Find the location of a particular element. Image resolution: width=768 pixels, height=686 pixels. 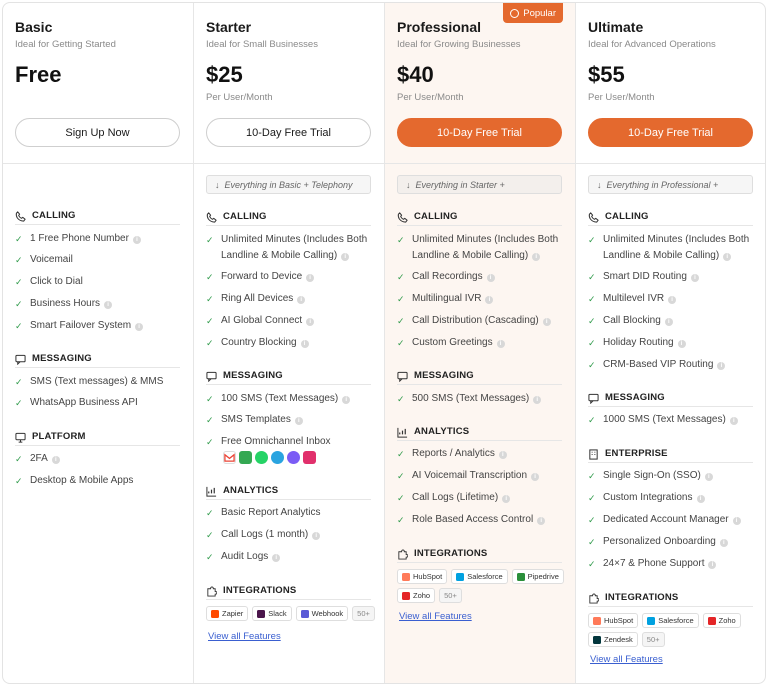

pipedrive-icon is located at coordinates (520, 576).